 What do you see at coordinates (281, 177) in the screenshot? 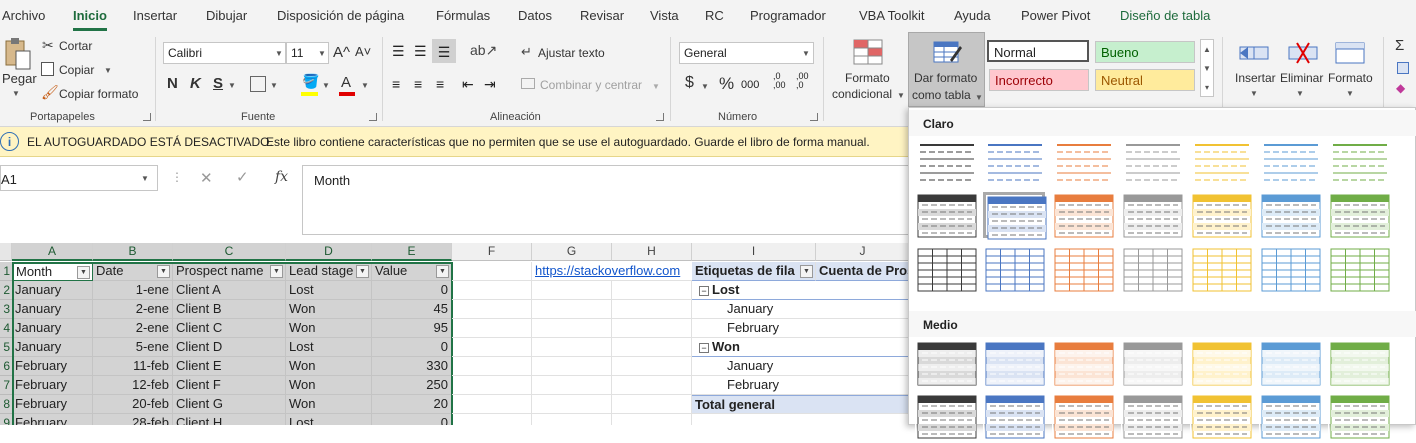
I see `insert-function-button: fx` at bounding box center [281, 177].